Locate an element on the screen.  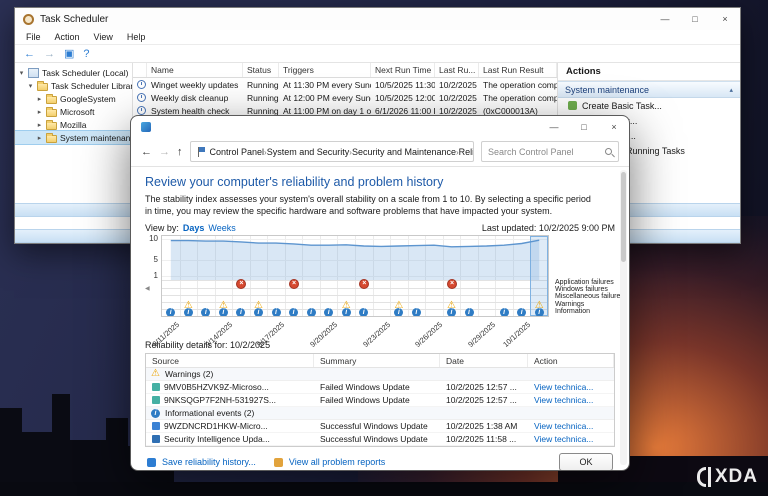
details-header: Source Summary Date Action is located at coordinates (380, 361).